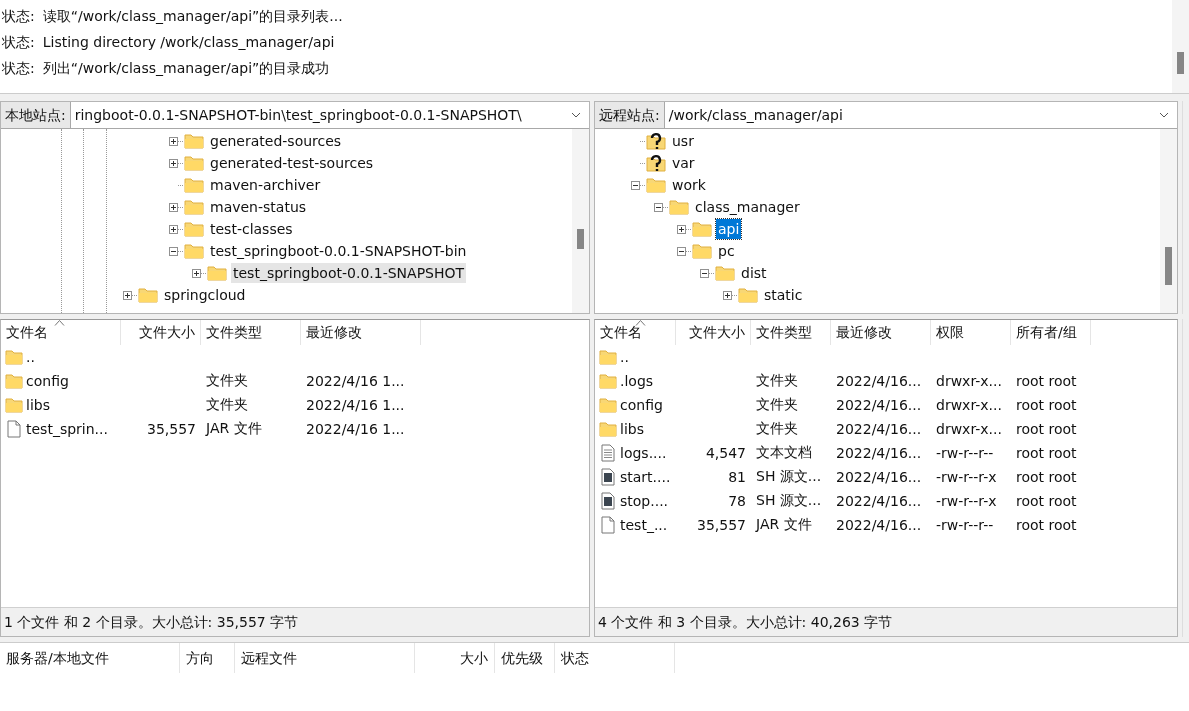 The width and height of the screenshot is (1189, 711). What do you see at coordinates (292, 163) in the screenshot?
I see `folder-label: generated-test-sources` at bounding box center [292, 163].